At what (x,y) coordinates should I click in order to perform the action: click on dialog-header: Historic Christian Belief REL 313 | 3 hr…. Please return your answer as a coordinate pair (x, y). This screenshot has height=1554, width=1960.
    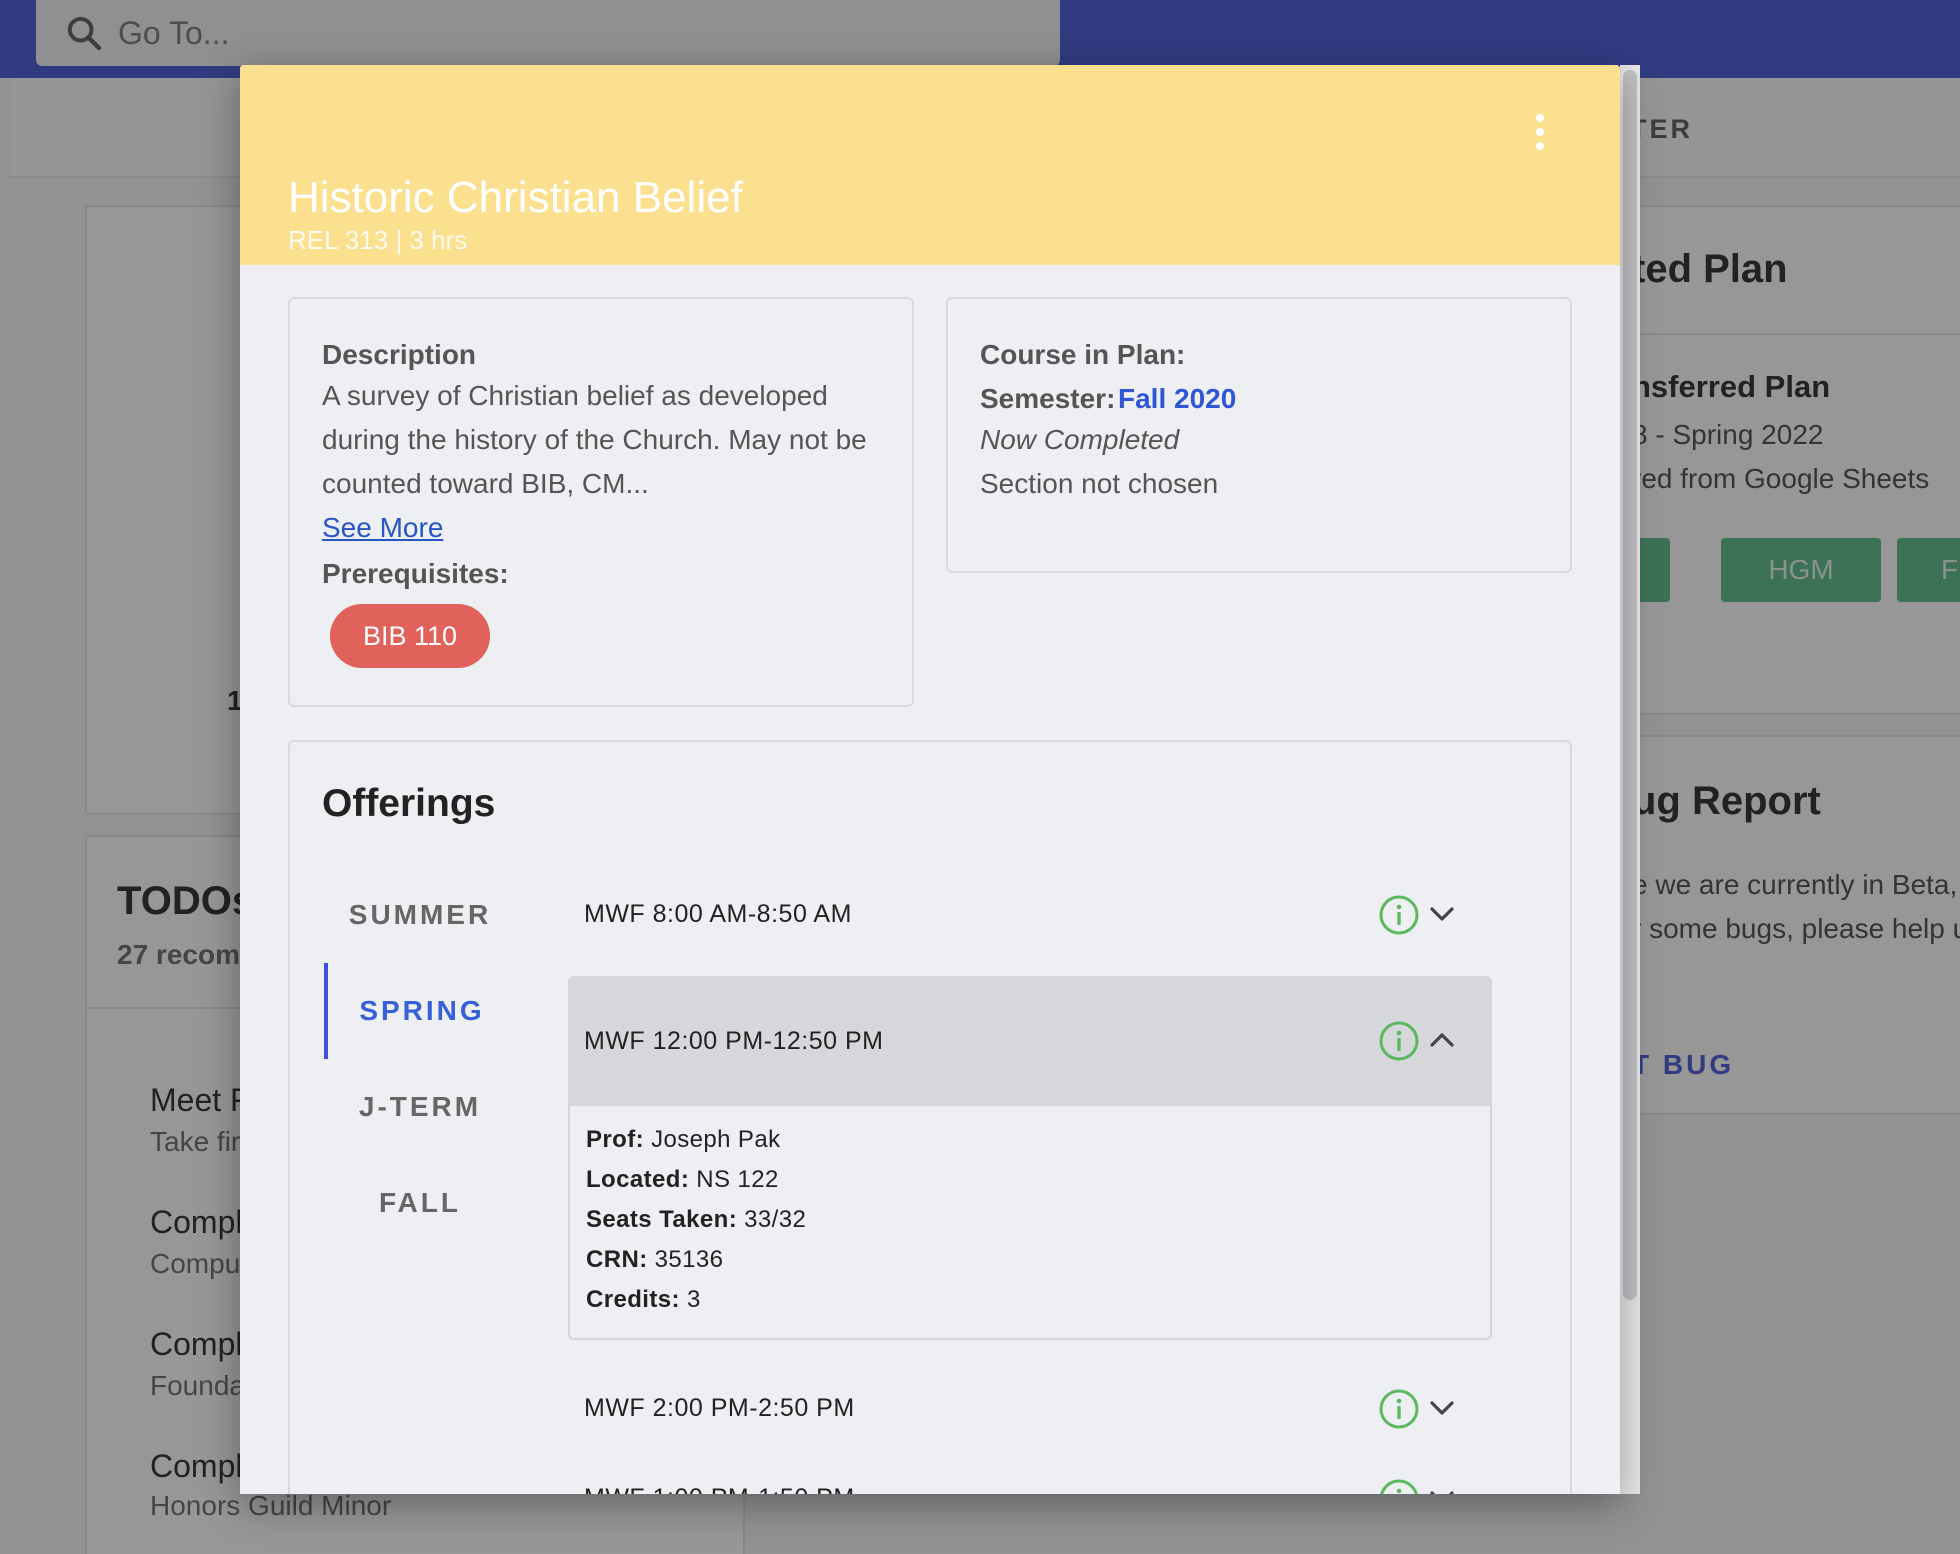
    Looking at the image, I should click on (930, 165).